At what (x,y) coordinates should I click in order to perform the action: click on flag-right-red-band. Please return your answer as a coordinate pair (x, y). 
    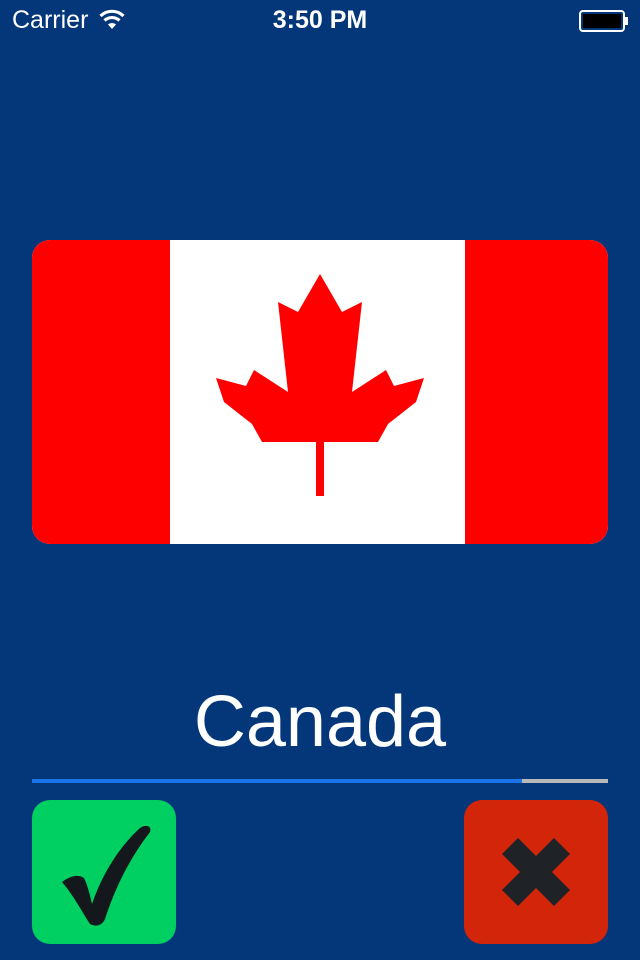
    Looking at the image, I should click on (536, 392).